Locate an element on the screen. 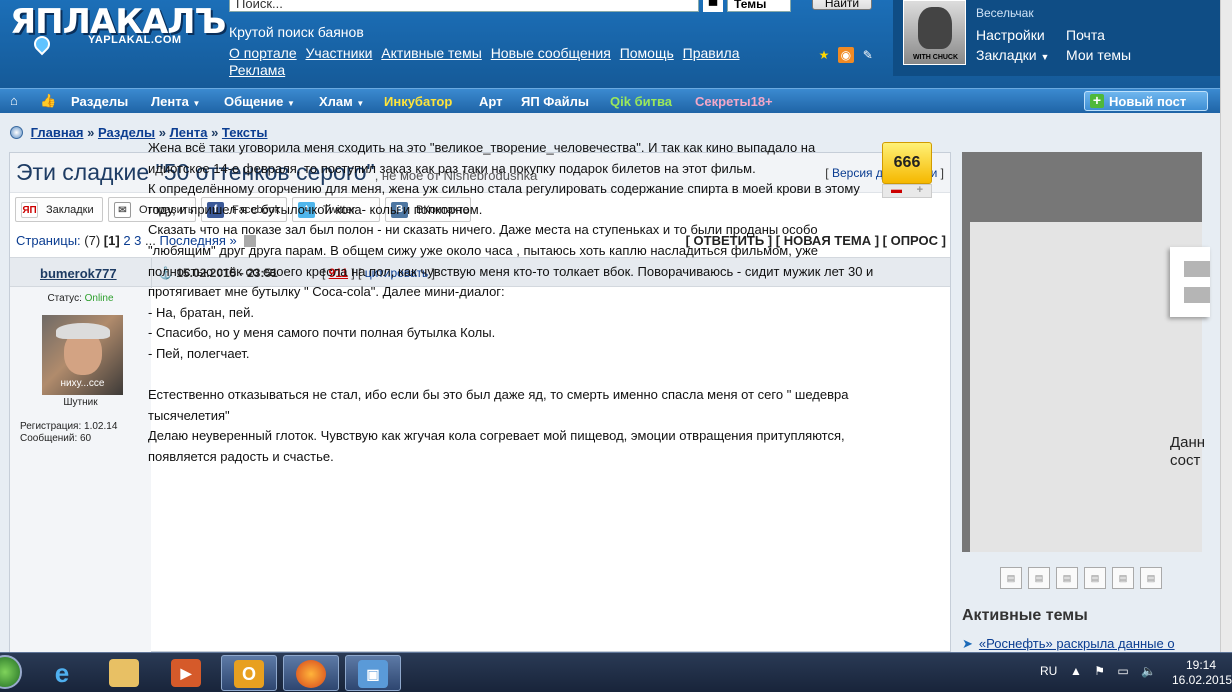 The height and width of the screenshot is (692, 1232). firefox-icon is located at coordinates (311, 674).